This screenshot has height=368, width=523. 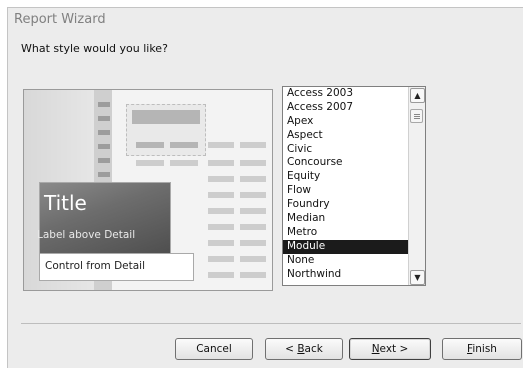 What do you see at coordinates (417, 277) in the screenshot?
I see `chevron-down-icon: ▼` at bounding box center [417, 277].